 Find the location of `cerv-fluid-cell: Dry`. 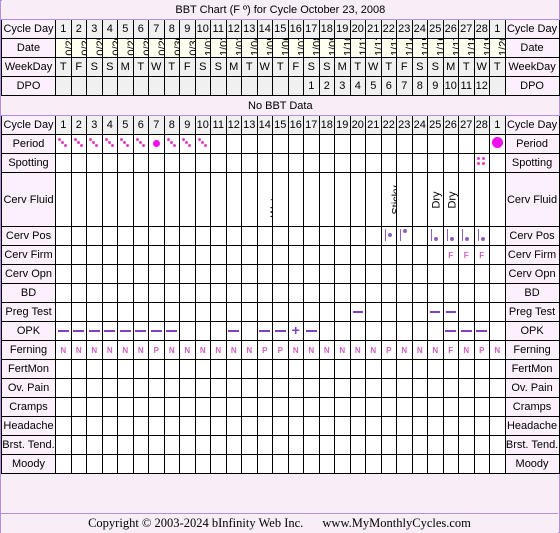

cerv-fluid-cell: Dry is located at coordinates (435, 199).